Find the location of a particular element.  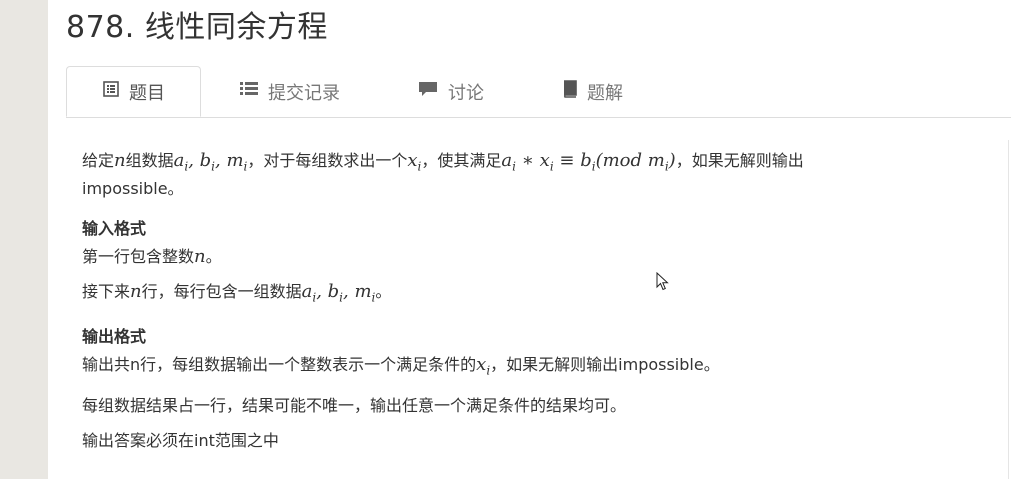

page-title: 878. 线性同余方程 is located at coordinates (197, 27).